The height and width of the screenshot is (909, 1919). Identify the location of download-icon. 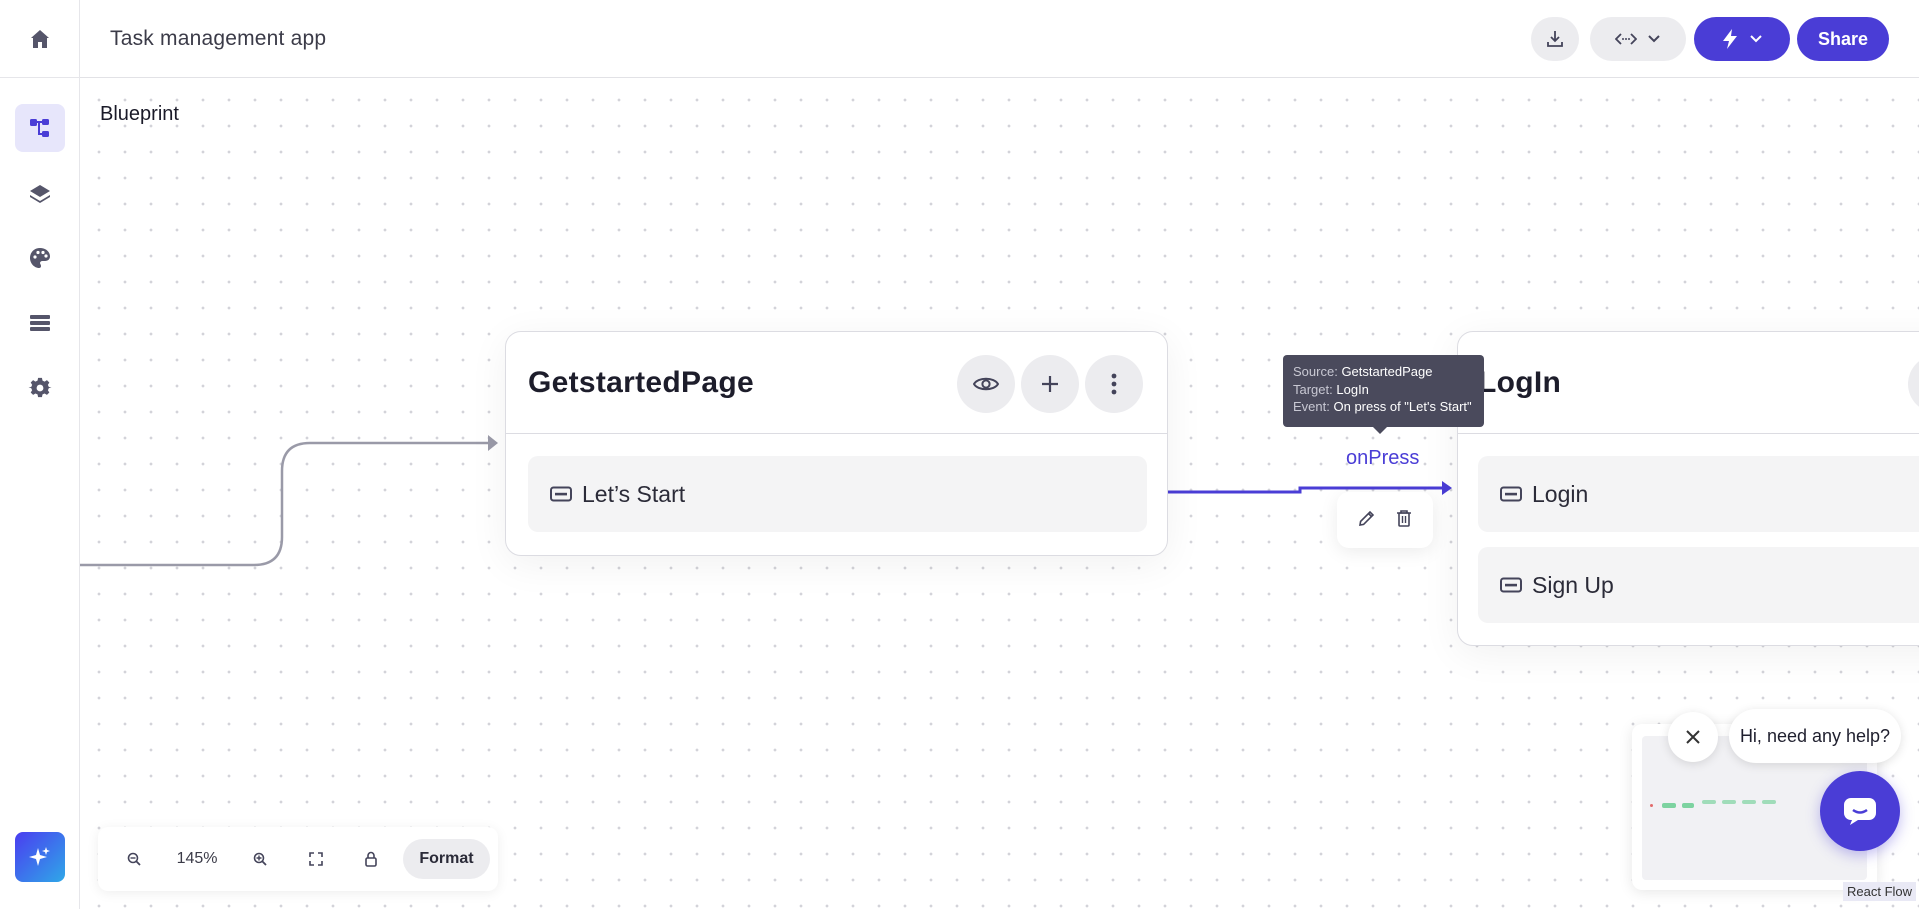
(1555, 39).